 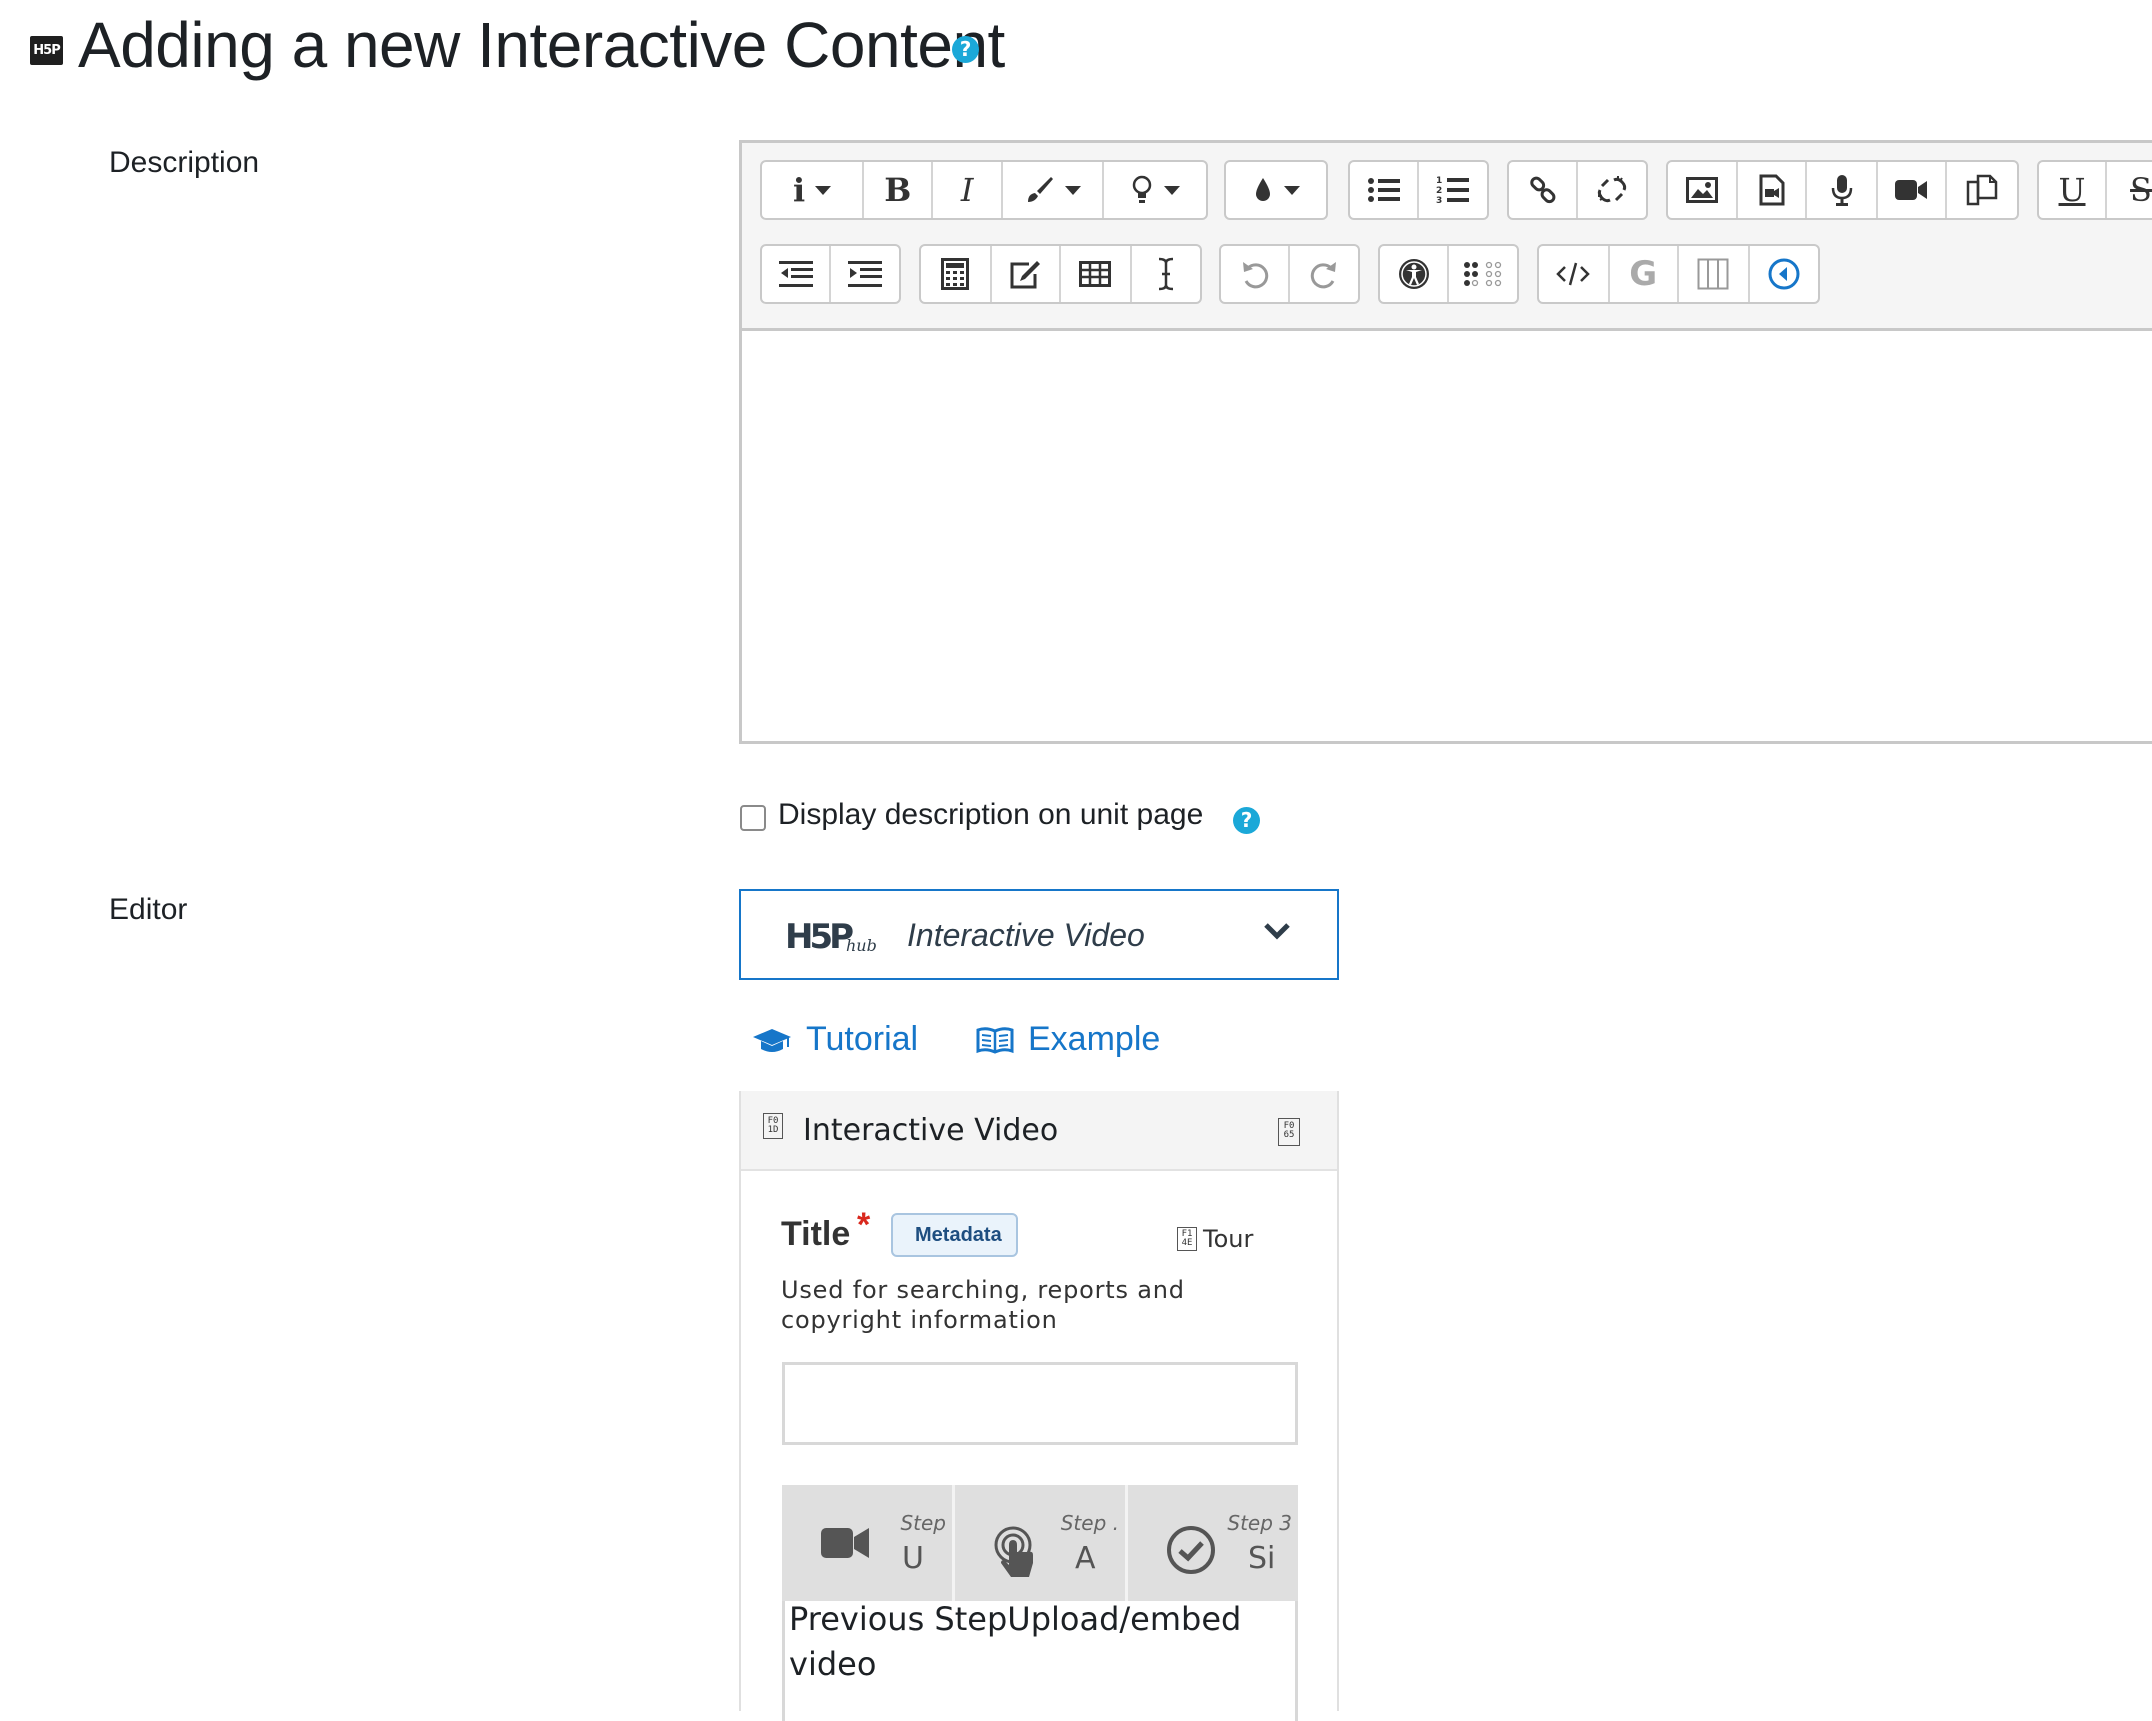 I want to click on page-title: Adding a new Interactive Content, so click(x=541, y=45).